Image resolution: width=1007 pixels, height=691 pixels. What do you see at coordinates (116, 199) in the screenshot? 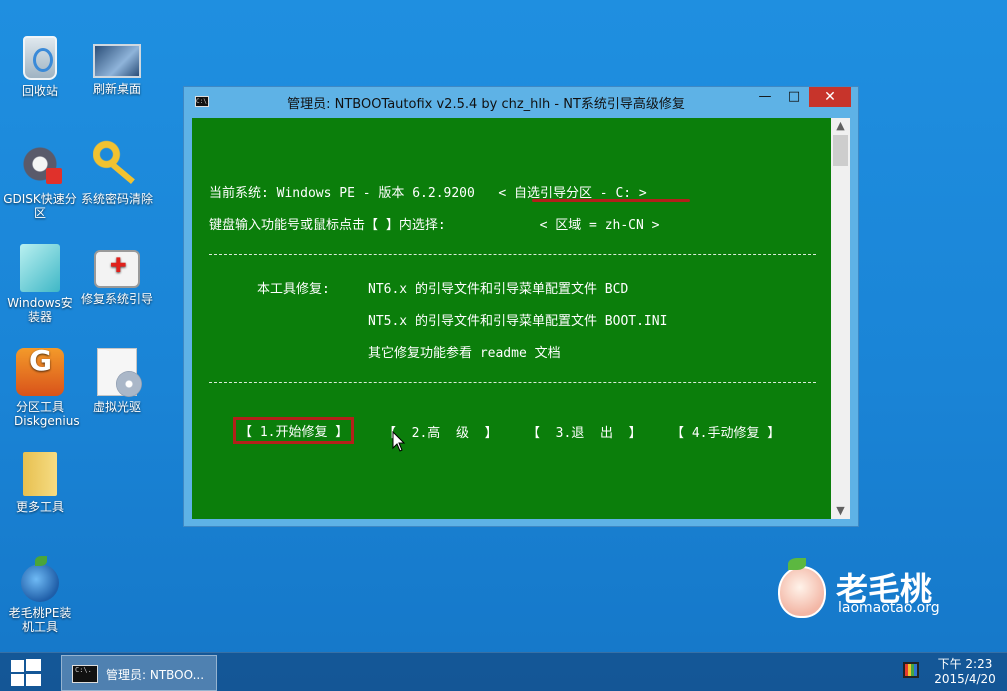
I see `desktop-icon-label: 系统密码清除` at bounding box center [116, 199].